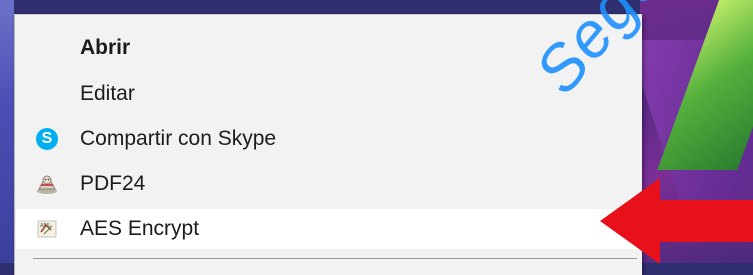 The width and height of the screenshot is (753, 275). What do you see at coordinates (178, 138) in the screenshot?
I see `menu-item-label: Compartir con Skype` at bounding box center [178, 138].